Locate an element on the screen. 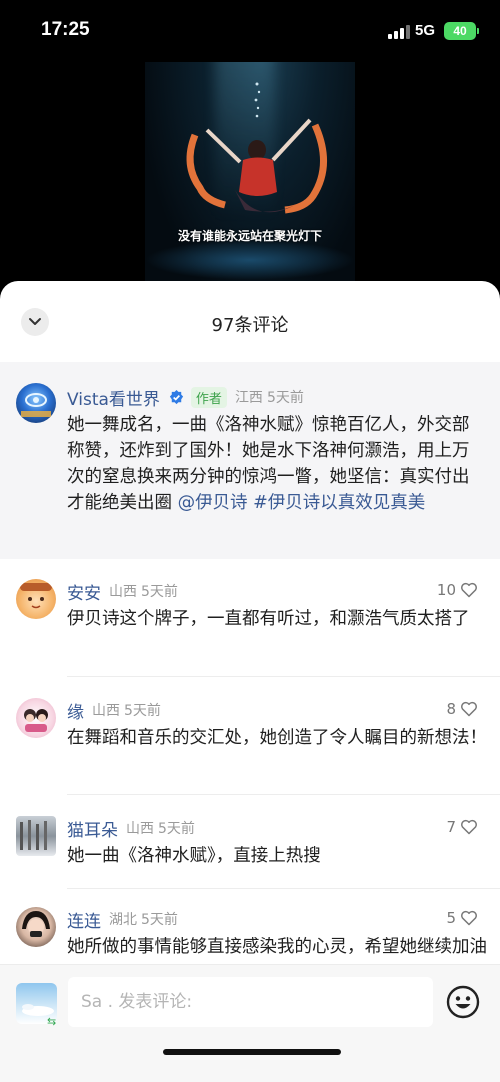  signal-icon is located at coordinates (399, 32).